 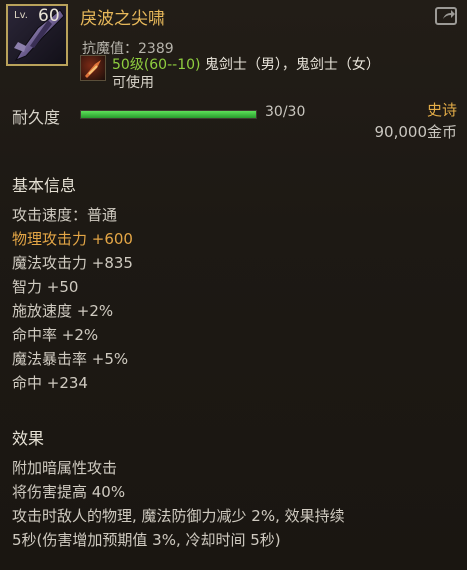 I want to click on stat-line: 命中率 +2%, so click(x=55, y=335).